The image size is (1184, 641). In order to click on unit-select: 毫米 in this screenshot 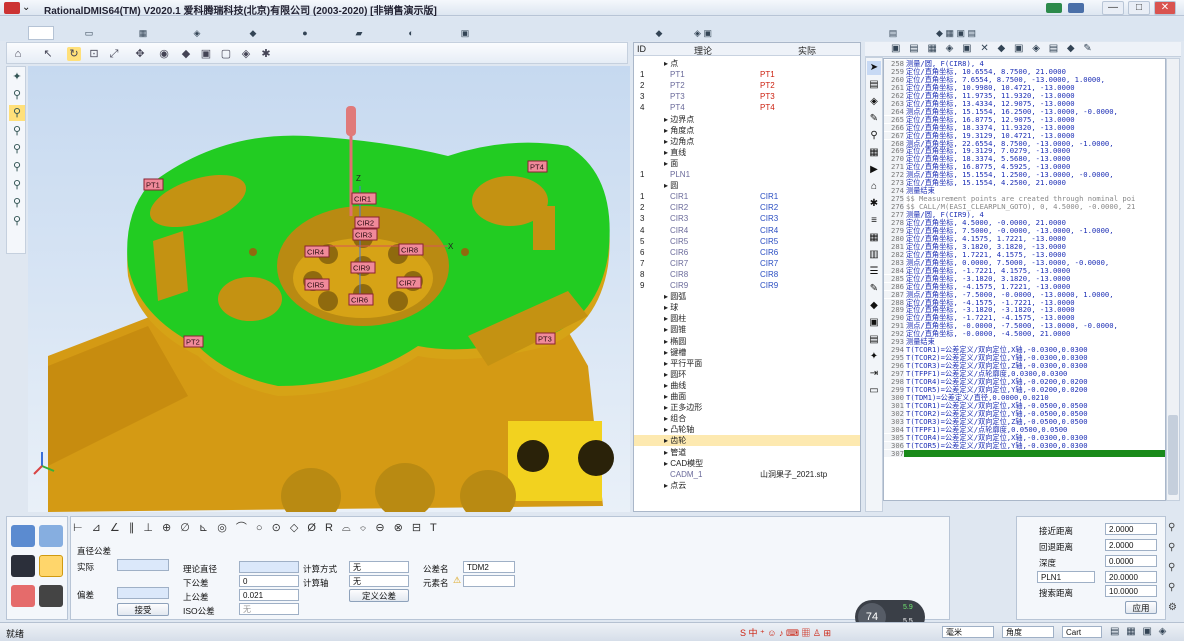, I will do `click(968, 632)`.